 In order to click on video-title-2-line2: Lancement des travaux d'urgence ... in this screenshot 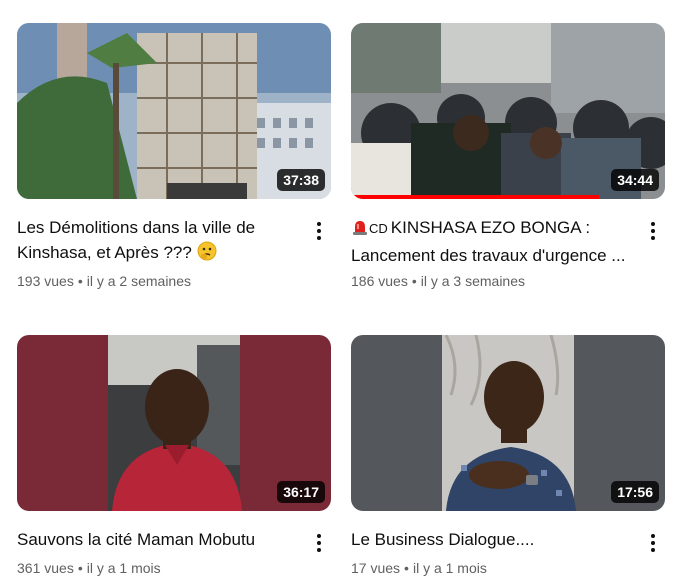, I will do `click(488, 255)`.